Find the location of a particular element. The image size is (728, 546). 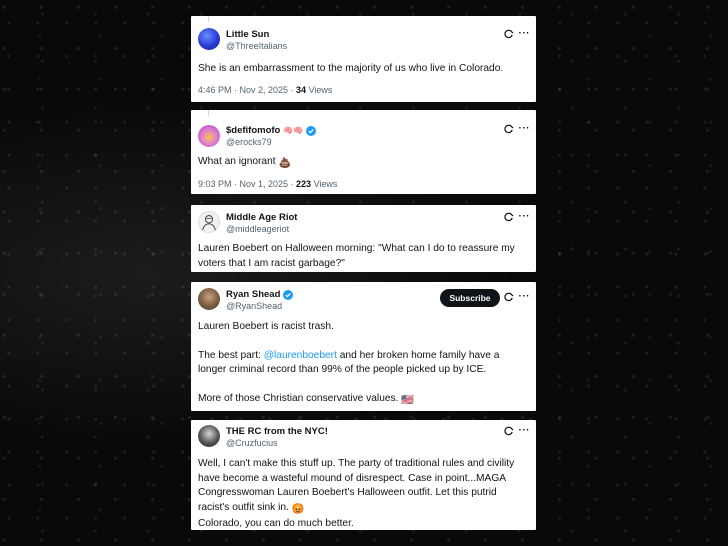

user-handle: @ThreeItalians is located at coordinates (256, 46).